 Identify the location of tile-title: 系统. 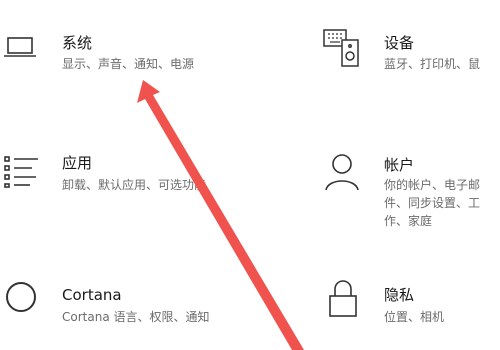
(77, 43).